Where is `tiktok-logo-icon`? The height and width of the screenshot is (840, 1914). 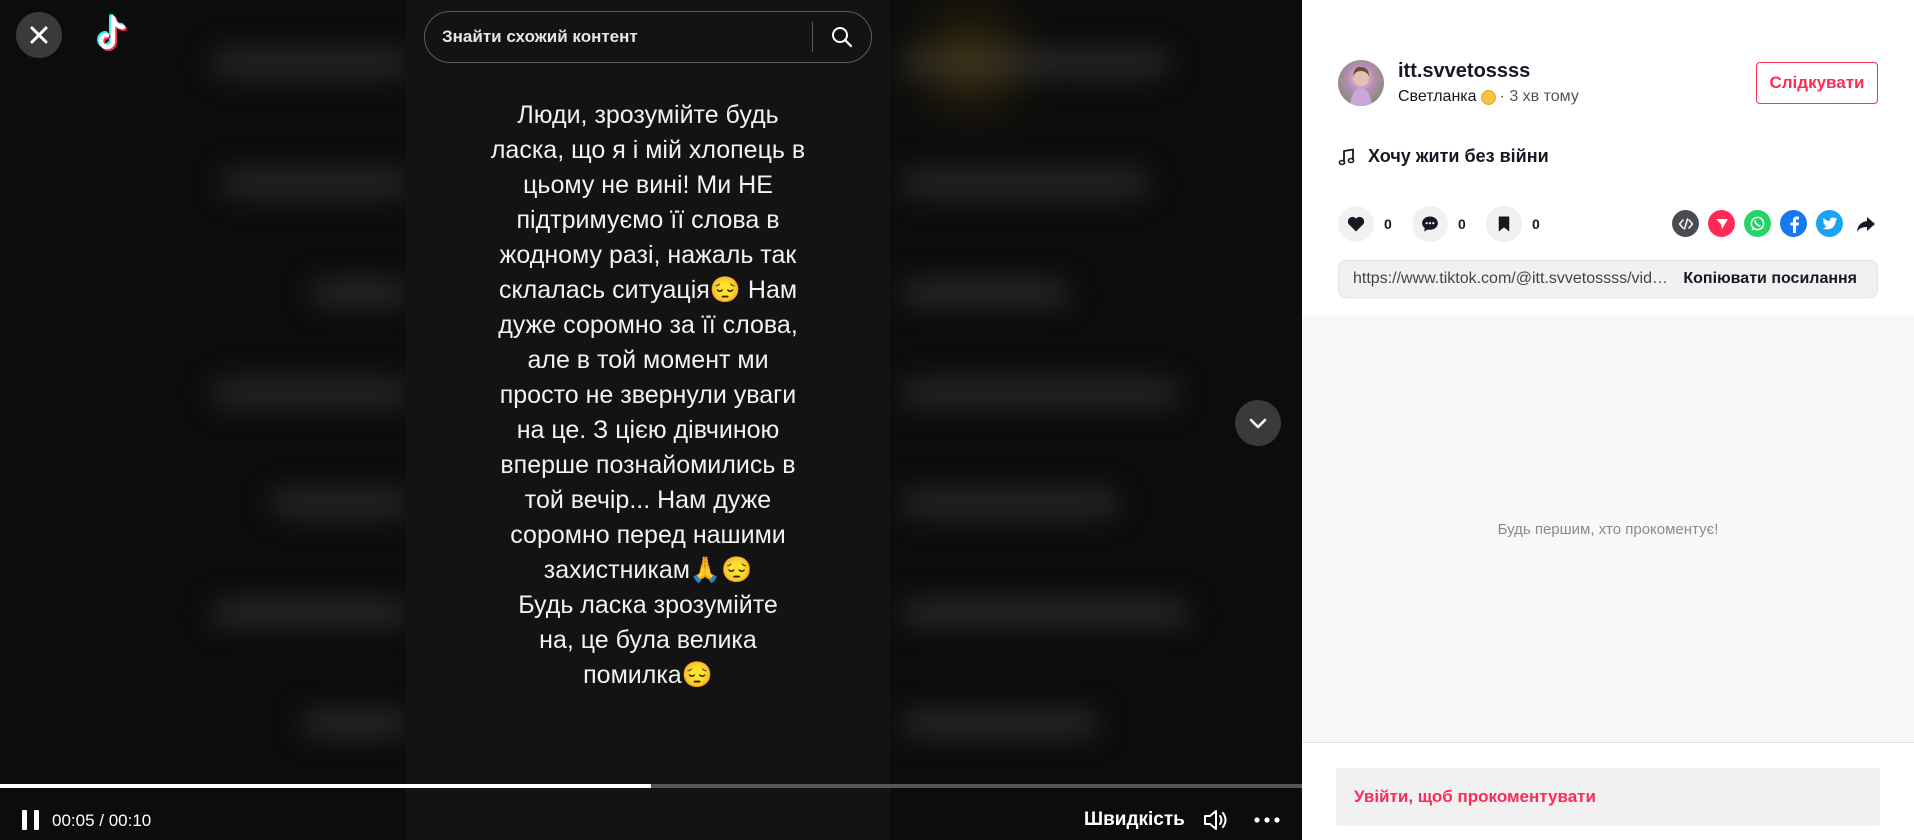
tiktok-logo-icon is located at coordinates (111, 35).